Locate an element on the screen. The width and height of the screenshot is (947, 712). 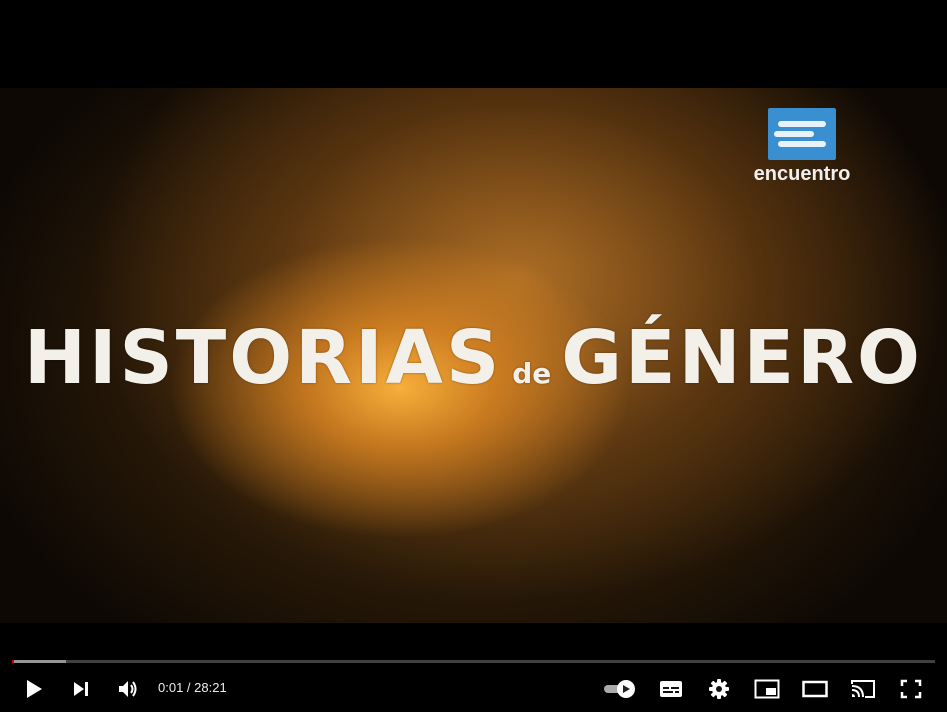
subtitles-icon is located at coordinates (671, 689).